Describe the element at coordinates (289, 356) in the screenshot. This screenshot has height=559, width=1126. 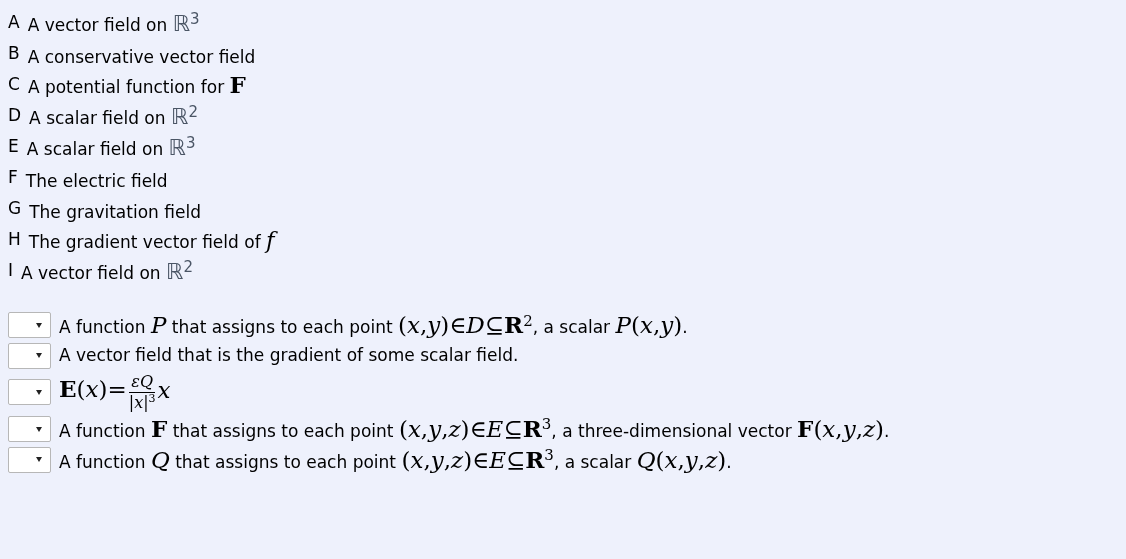
I see `statement-text: A vector field that is the gradient of some scalar field.` at that location.